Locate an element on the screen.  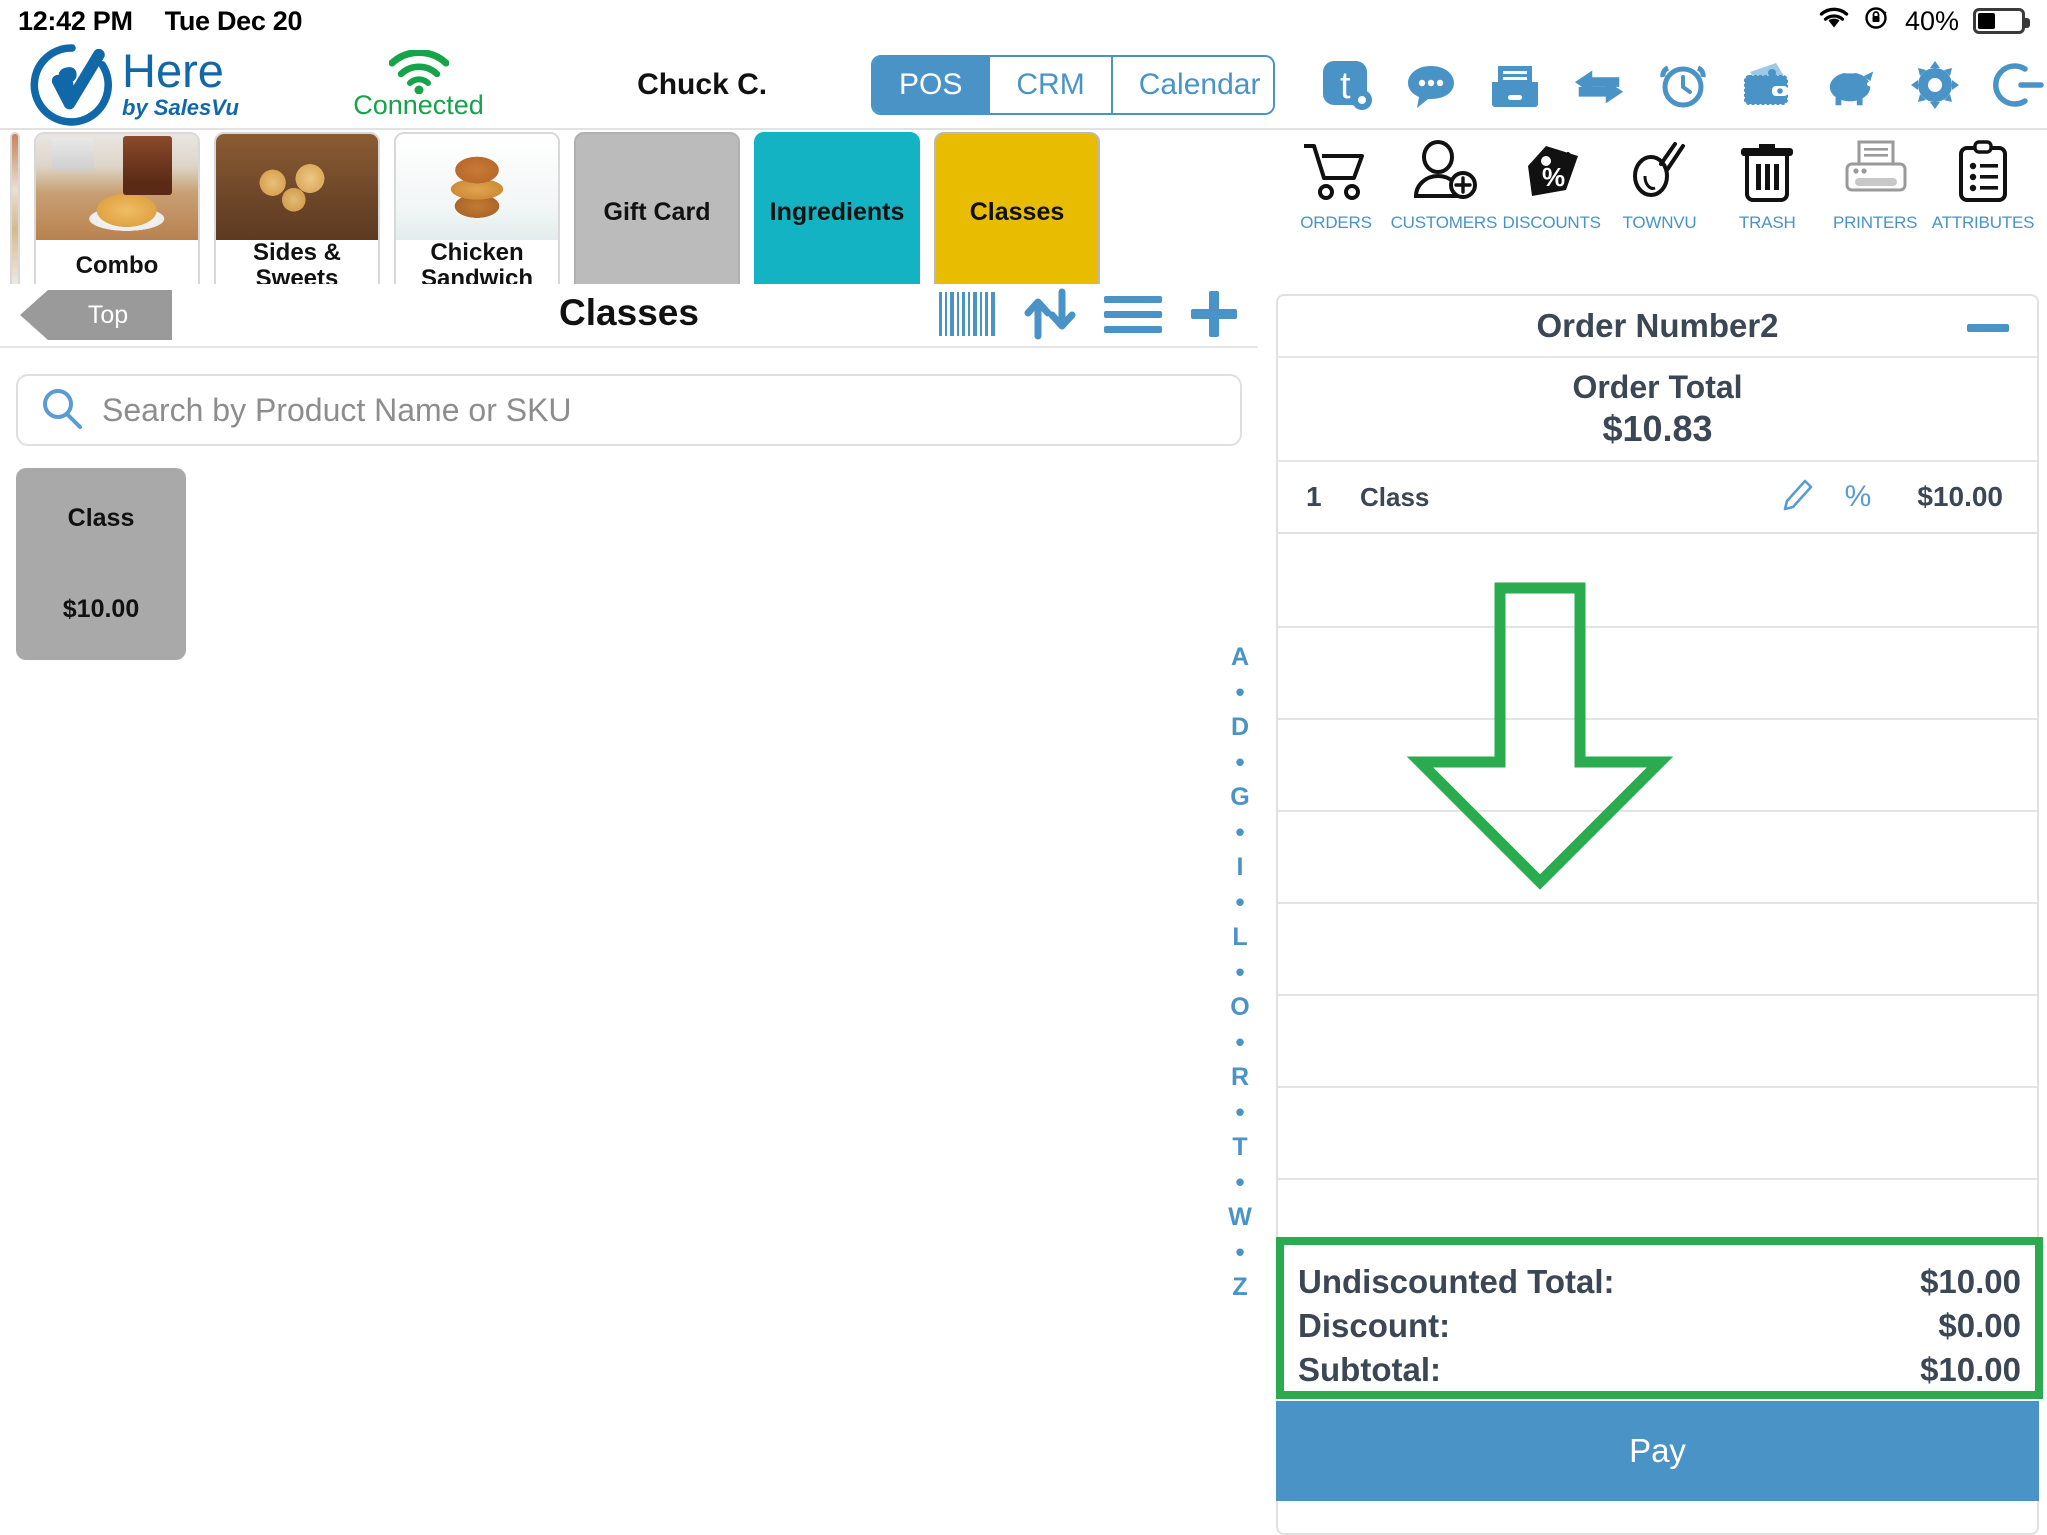
toolbar-attributes: ATTRIBUTES is located at coordinates (1983, 186).